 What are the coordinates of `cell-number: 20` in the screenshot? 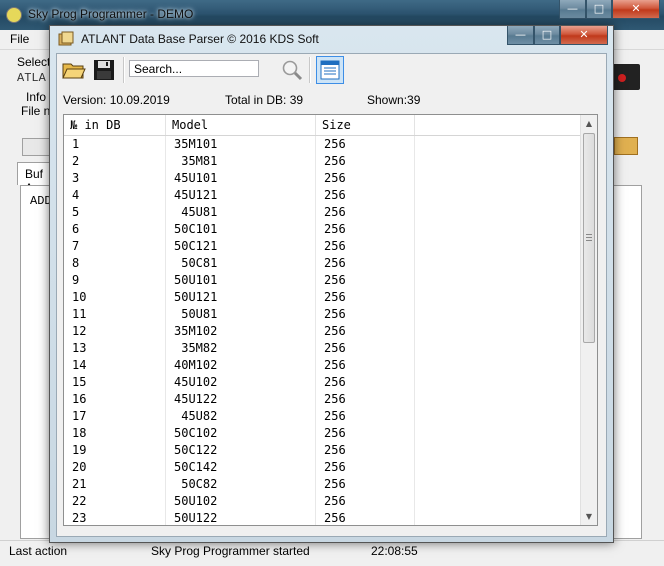 It's located at (115, 467).